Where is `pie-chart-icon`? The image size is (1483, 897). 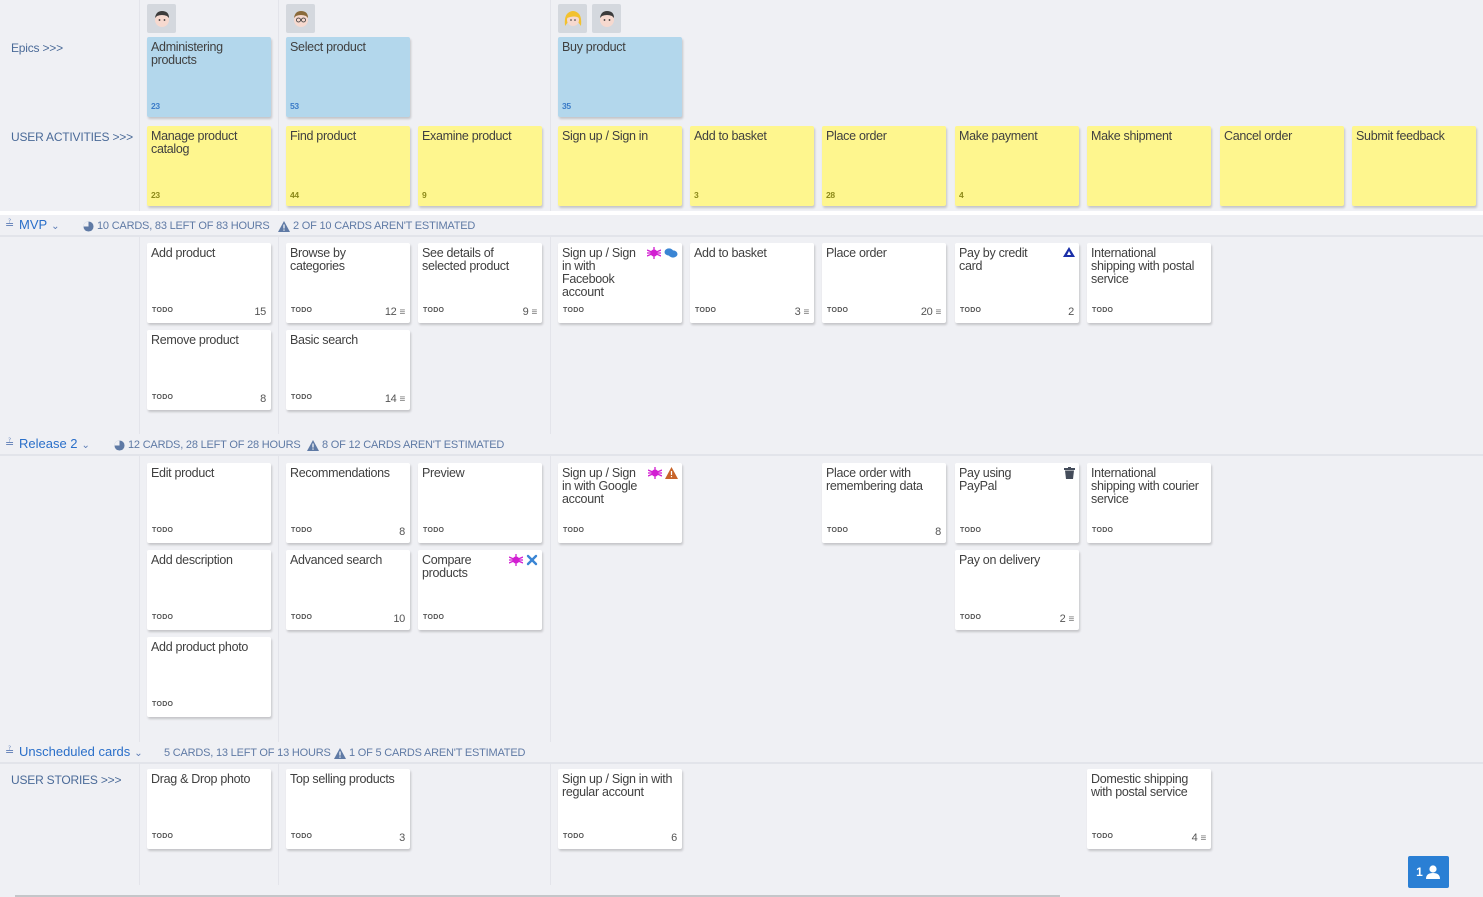
pie-chart-icon is located at coordinates (88, 226).